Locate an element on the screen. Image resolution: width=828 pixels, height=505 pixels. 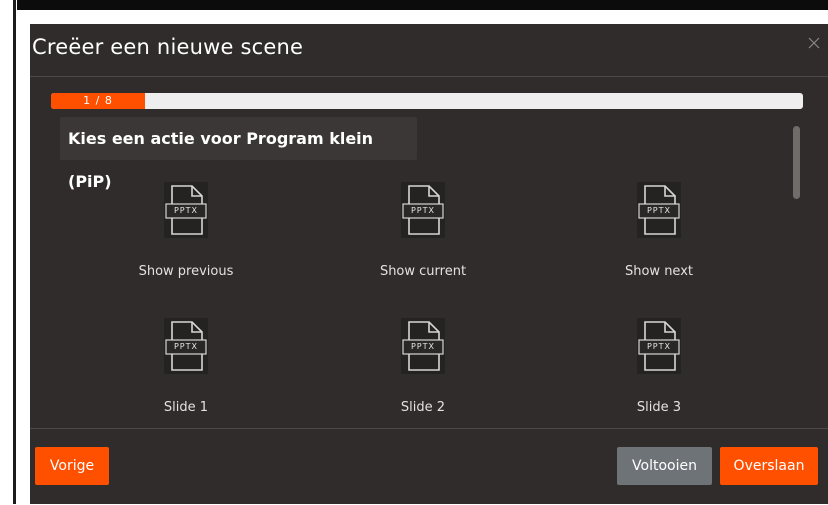
action-prompt: Kies een actie voor Program klein (PiP) is located at coordinates (238, 154).